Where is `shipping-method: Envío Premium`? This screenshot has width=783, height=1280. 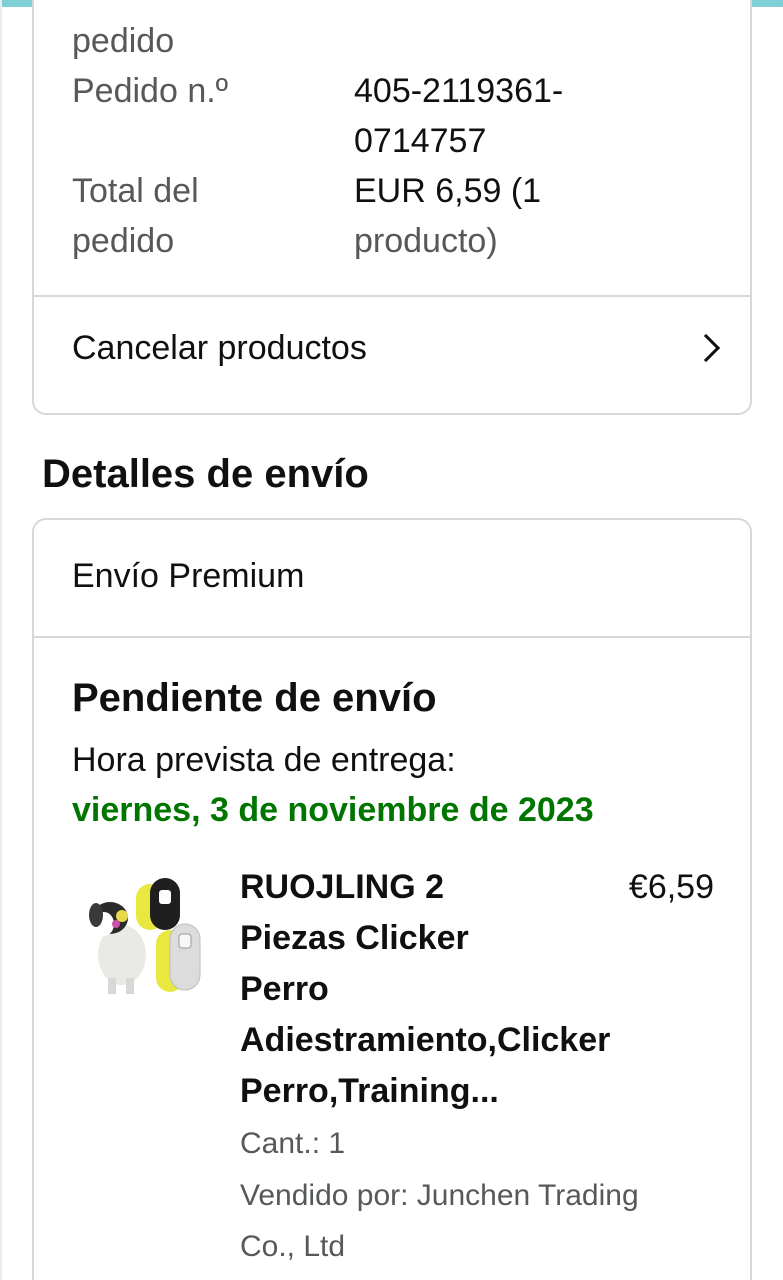
shipping-method: Envío Premium is located at coordinates (188, 576).